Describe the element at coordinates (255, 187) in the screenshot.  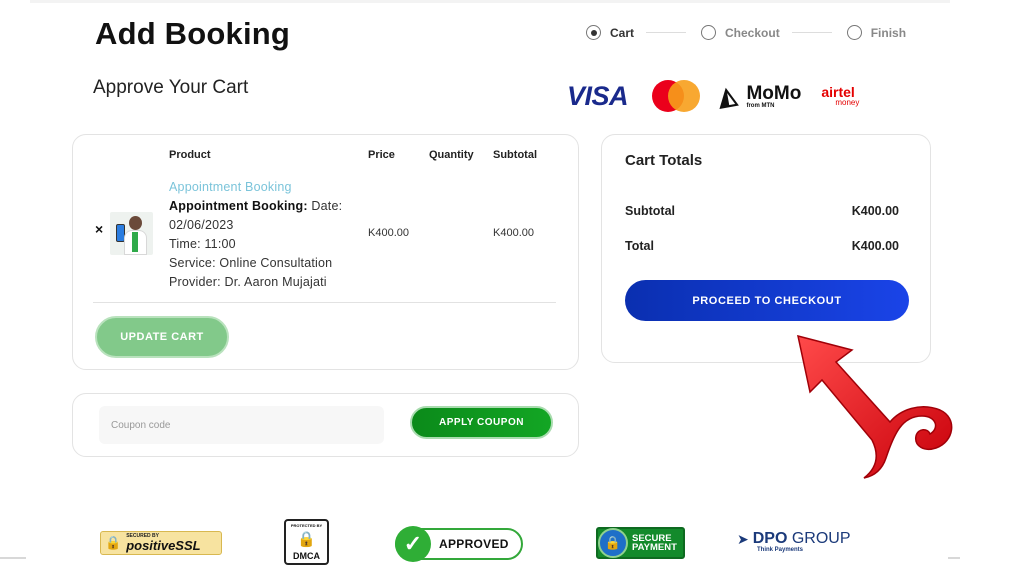
I see `product-link: Appointment Booking` at that location.